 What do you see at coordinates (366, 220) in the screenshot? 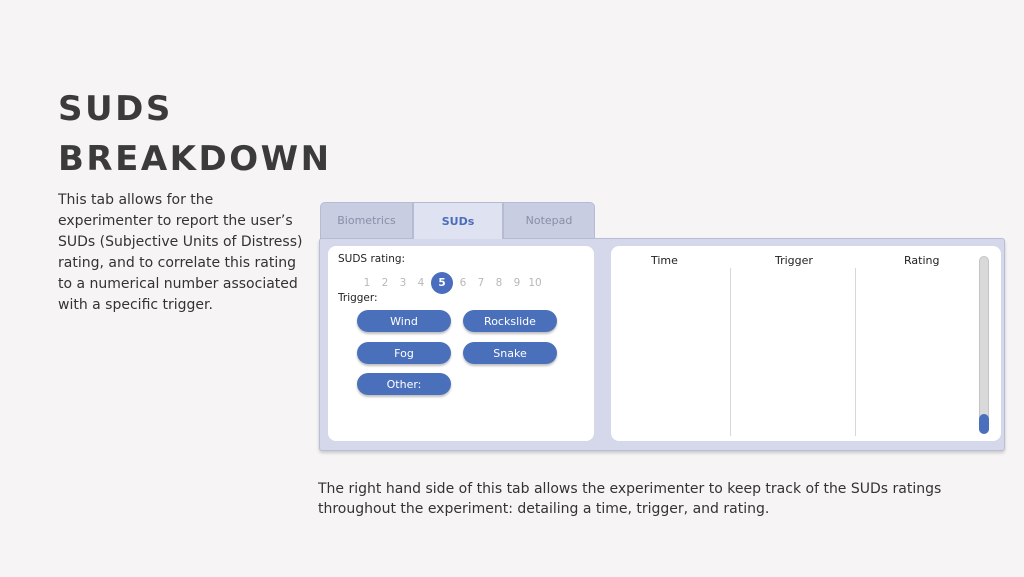
I see `tab-biometrics: Biometrics` at bounding box center [366, 220].